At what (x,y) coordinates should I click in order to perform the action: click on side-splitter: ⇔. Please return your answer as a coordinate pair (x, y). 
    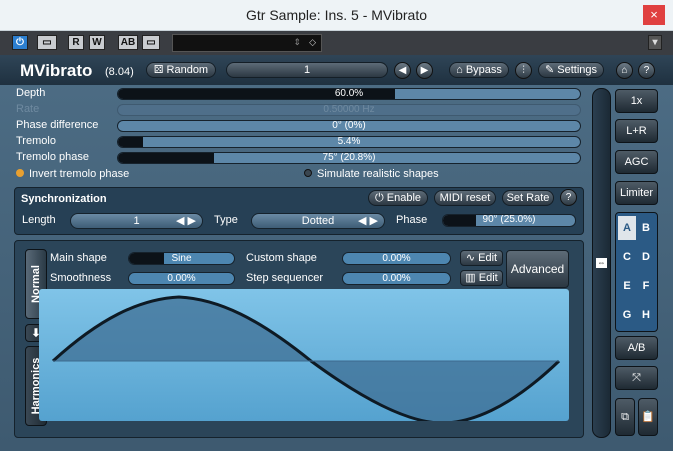
    Looking at the image, I should click on (601, 263).